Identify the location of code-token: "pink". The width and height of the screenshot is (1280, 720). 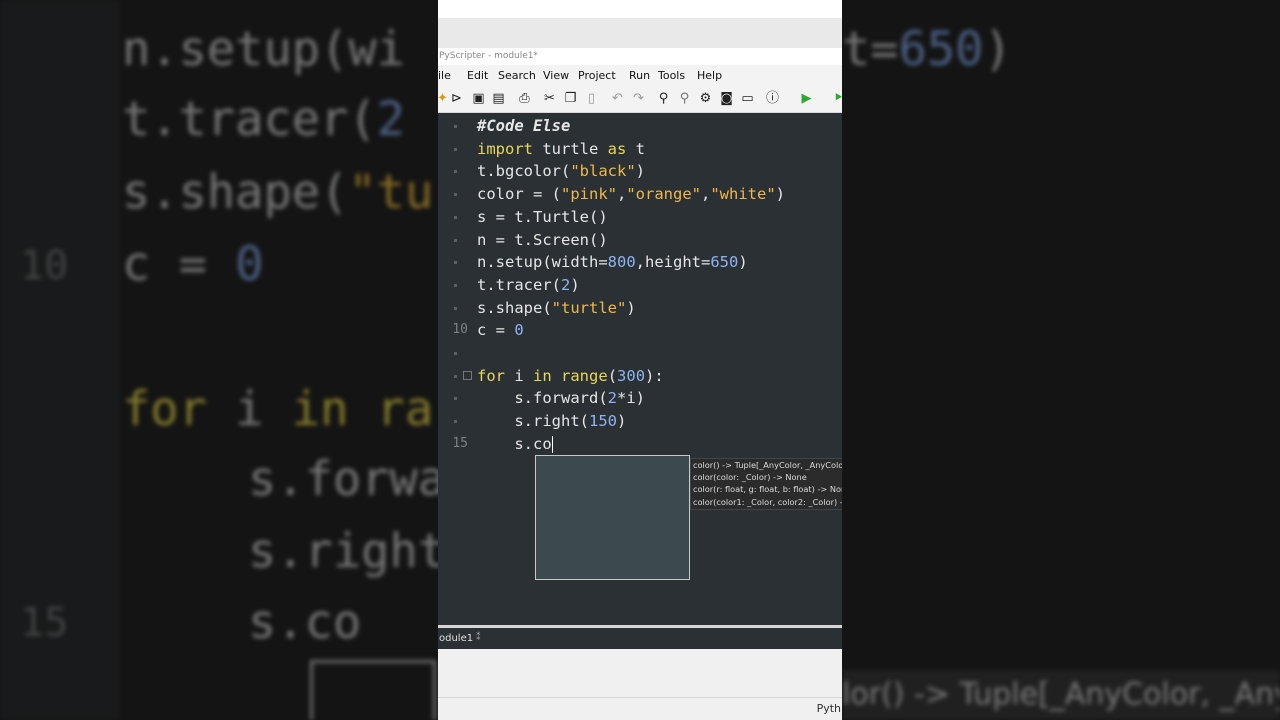
(589, 194).